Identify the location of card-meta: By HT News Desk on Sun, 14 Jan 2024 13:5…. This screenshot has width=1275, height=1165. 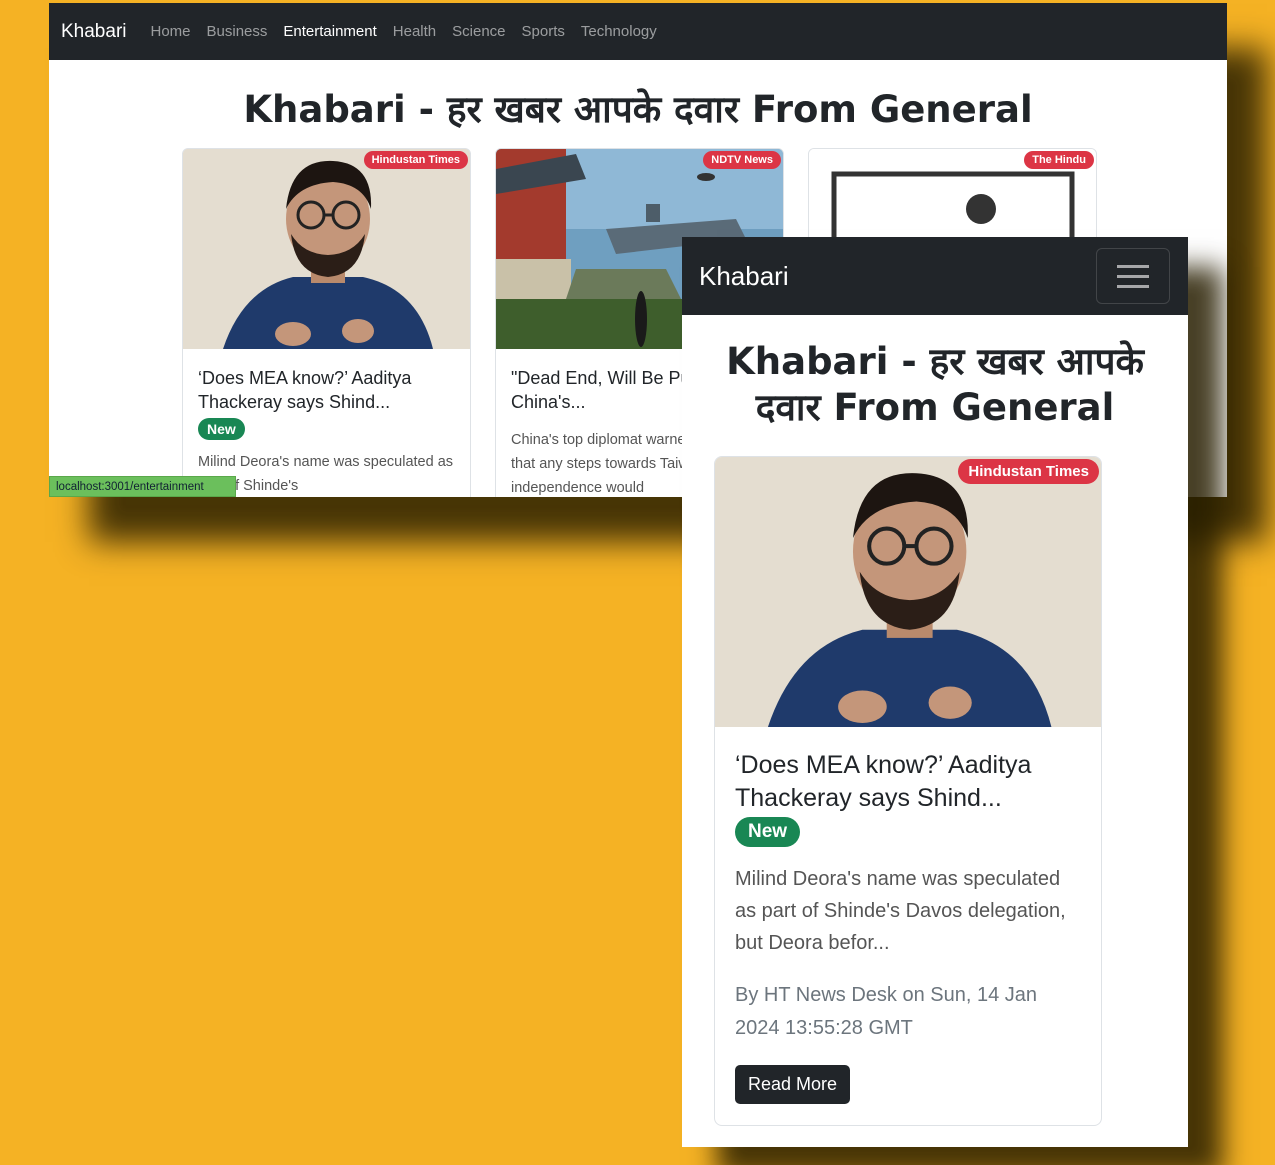
(886, 1011).